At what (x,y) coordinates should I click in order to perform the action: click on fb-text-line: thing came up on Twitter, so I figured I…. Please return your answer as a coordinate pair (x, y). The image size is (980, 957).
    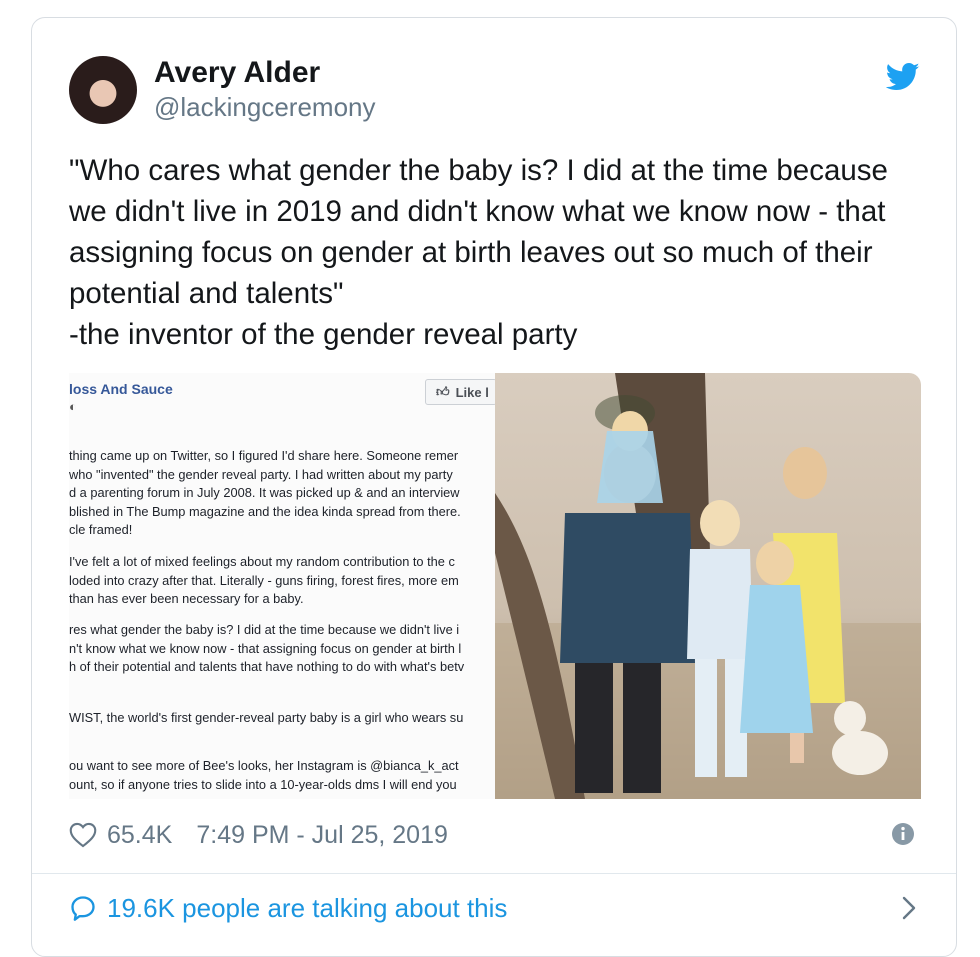
    Looking at the image, I should click on (264, 455).